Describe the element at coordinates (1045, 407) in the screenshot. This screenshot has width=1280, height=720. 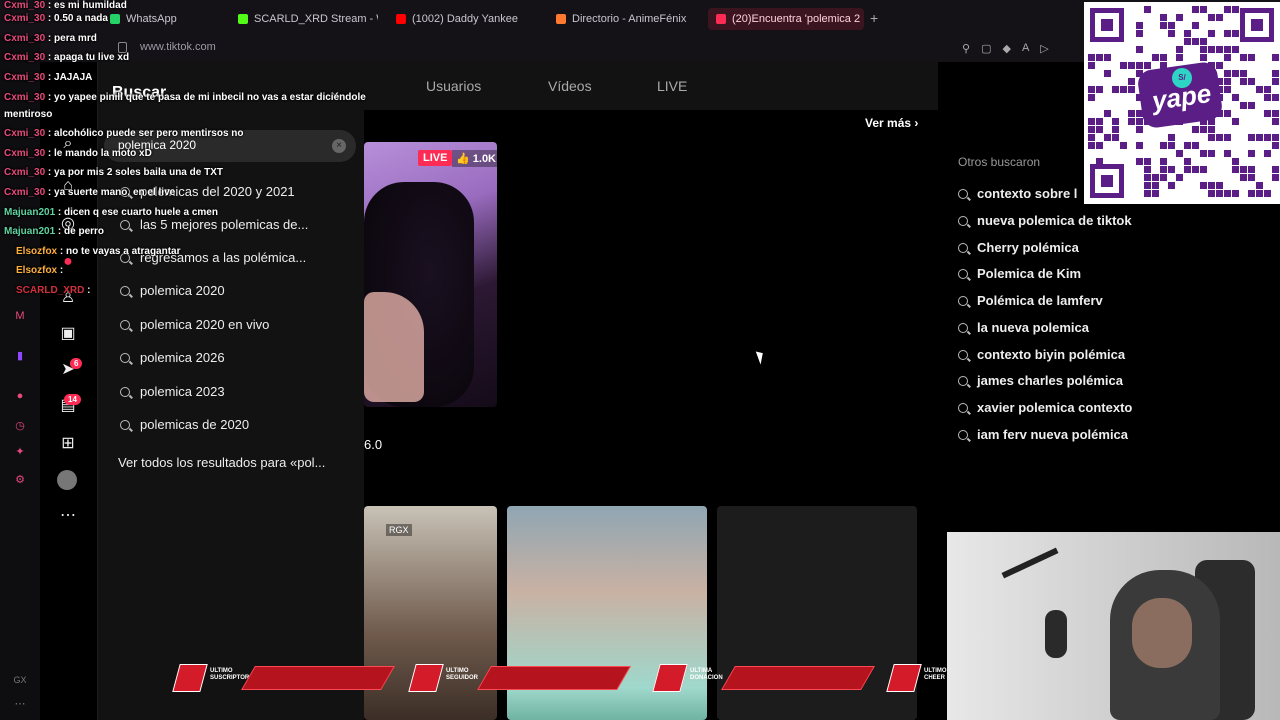
I see `related-search-item: xavier polemica contexto` at that location.